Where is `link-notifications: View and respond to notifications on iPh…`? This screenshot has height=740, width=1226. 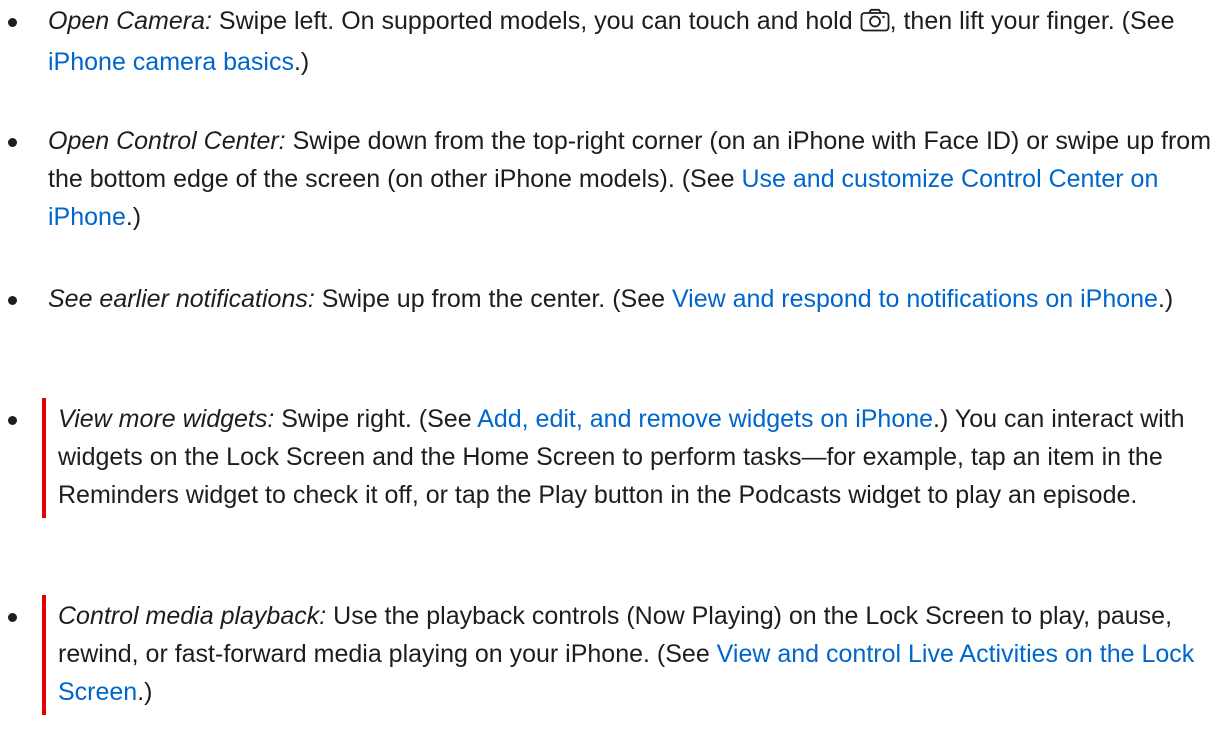
link-notifications: View and respond to notifications on iPh… is located at coordinates (915, 299).